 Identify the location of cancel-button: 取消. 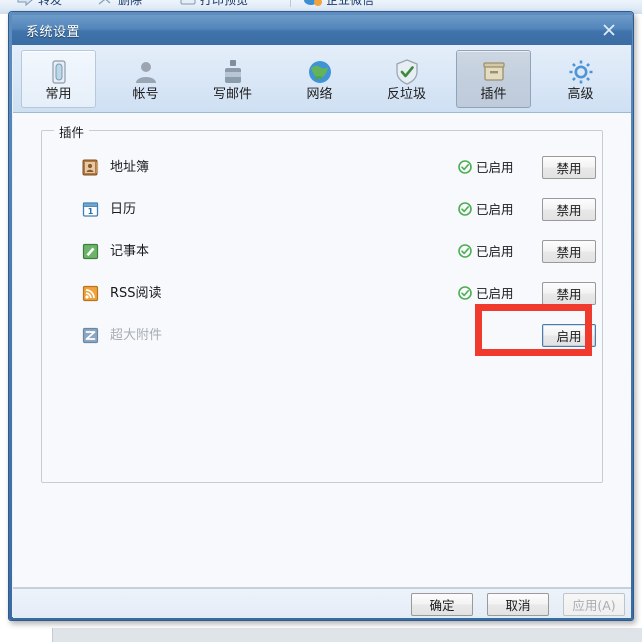
(518, 604).